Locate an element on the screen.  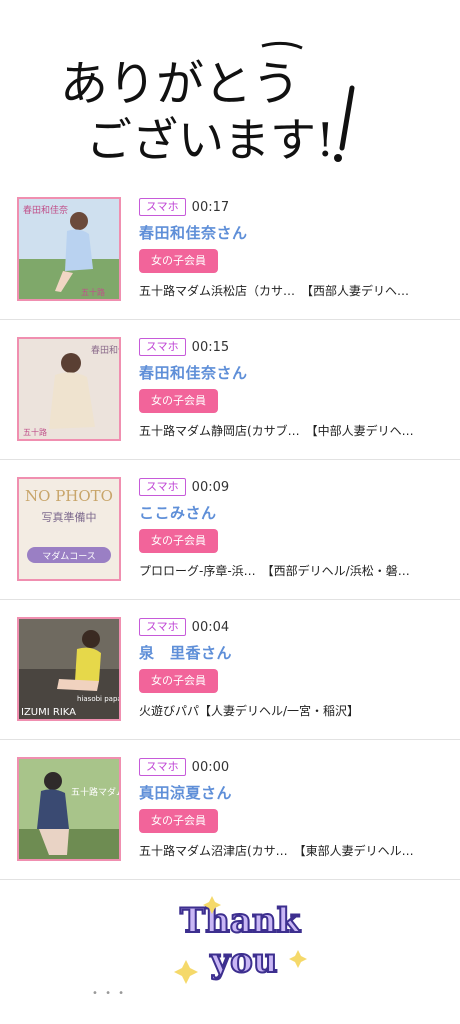
profile-photo-icon: IZUMI RIKA hiasobi papa is located at coordinates (69, 669).